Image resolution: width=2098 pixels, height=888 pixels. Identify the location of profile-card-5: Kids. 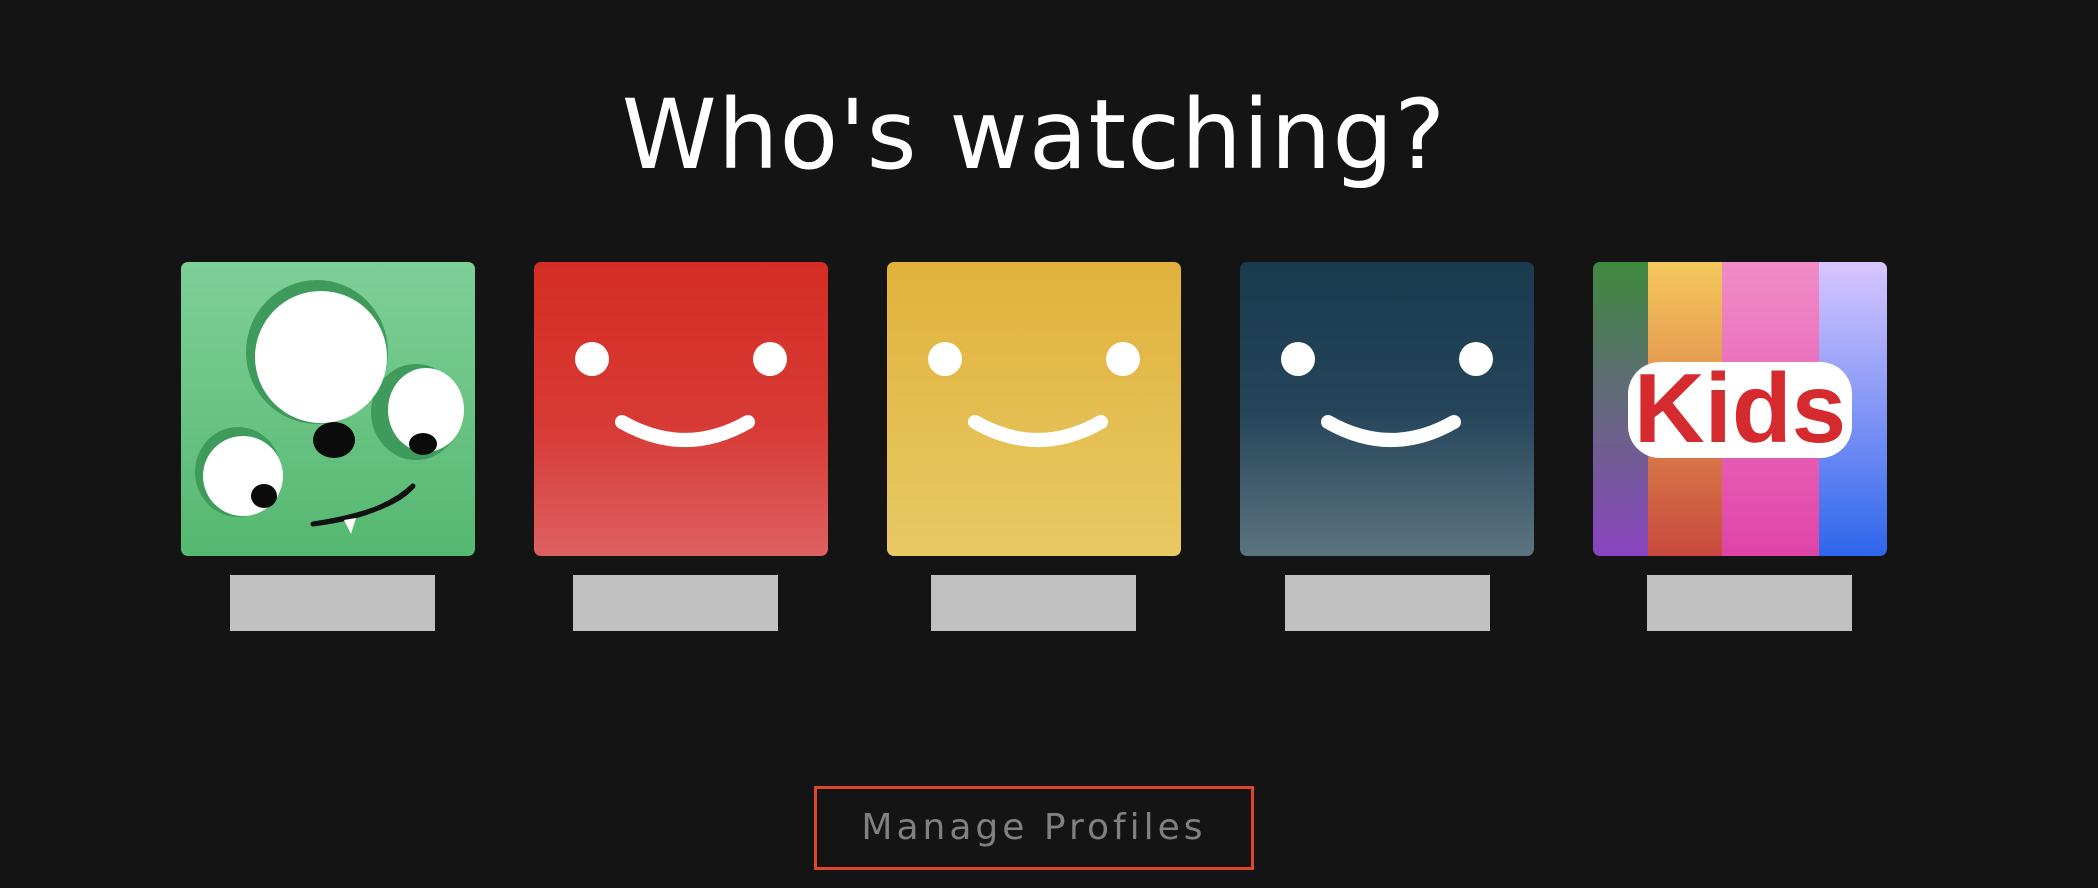
(1740, 448).